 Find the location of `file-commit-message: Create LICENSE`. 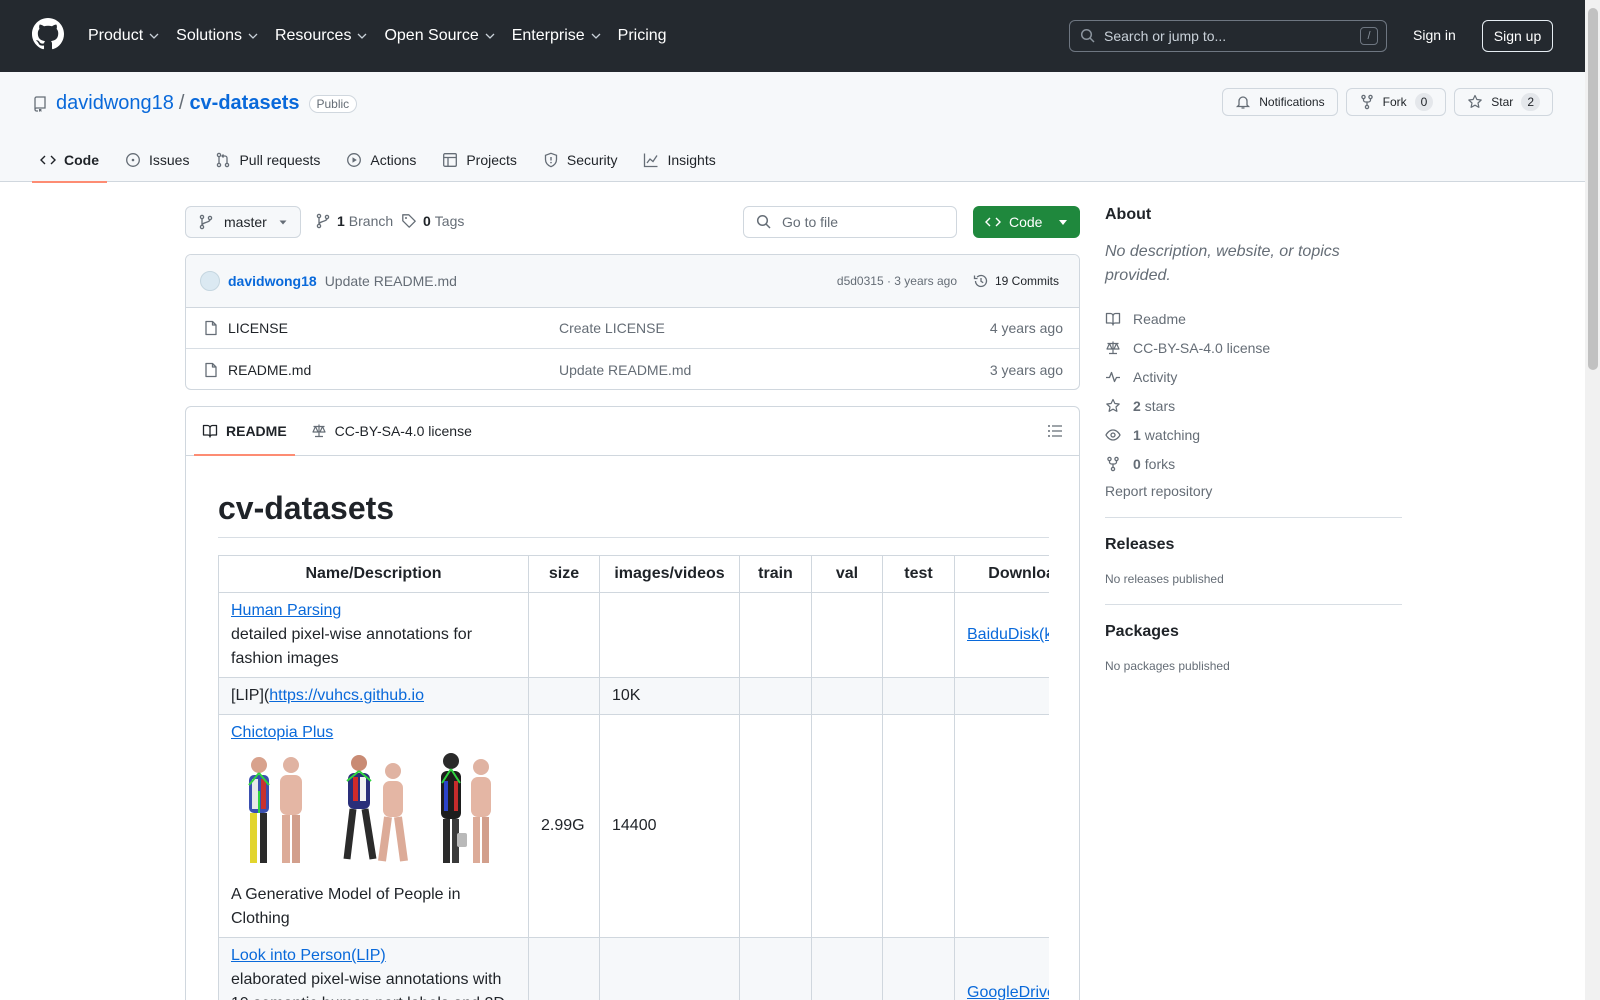

file-commit-message: Create LICENSE is located at coordinates (612, 328).